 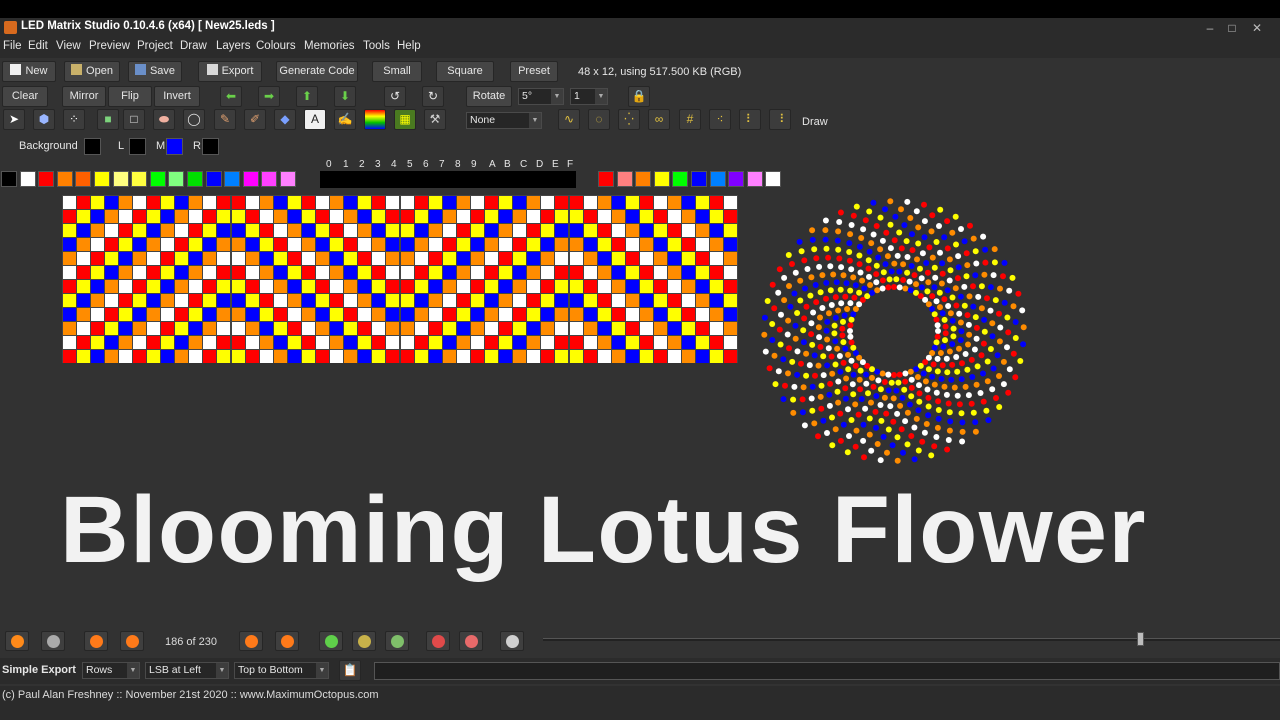 I want to click on gradient-select: None ▼, so click(x=504, y=120).